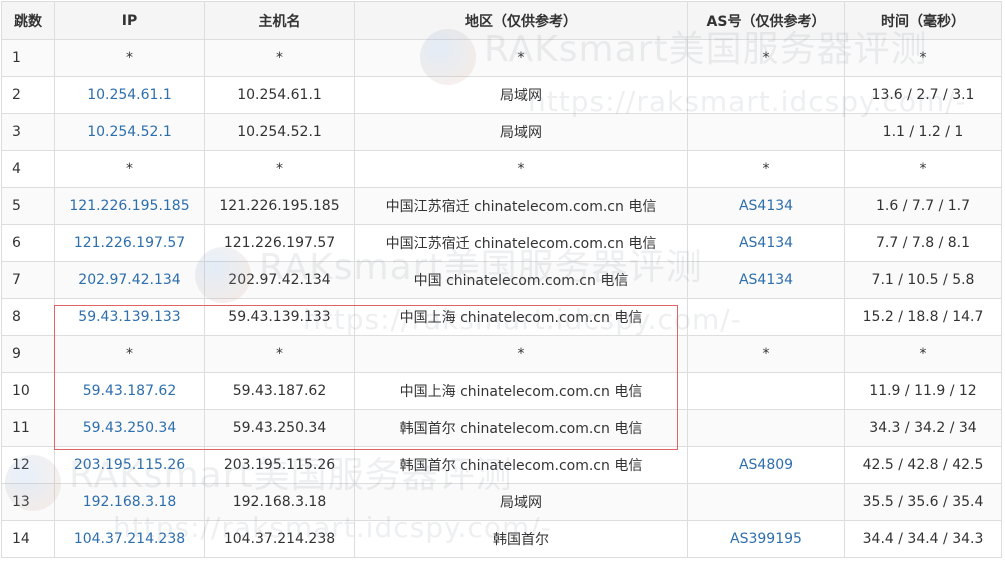 The height and width of the screenshot is (563, 1005). I want to click on hostname-cell: 121.226.195.185, so click(279, 206).